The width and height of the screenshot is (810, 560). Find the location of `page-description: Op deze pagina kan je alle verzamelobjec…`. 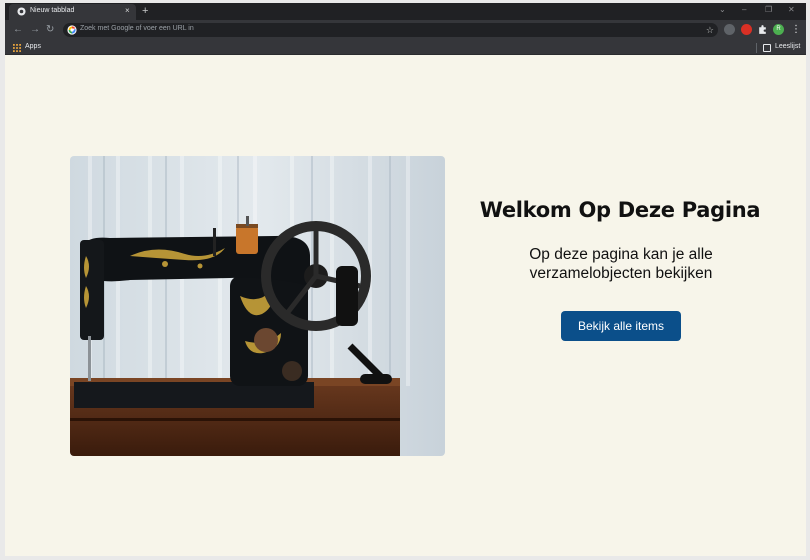

page-description: Op deze pagina kan je alle verzamelobjec… is located at coordinates (621, 264).